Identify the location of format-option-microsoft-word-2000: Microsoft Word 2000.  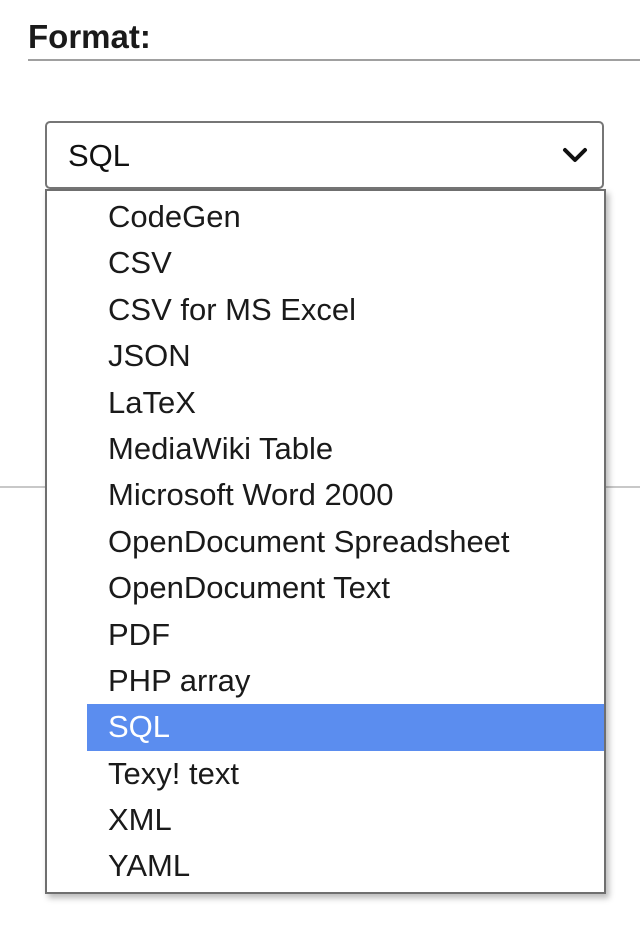
(345, 495).